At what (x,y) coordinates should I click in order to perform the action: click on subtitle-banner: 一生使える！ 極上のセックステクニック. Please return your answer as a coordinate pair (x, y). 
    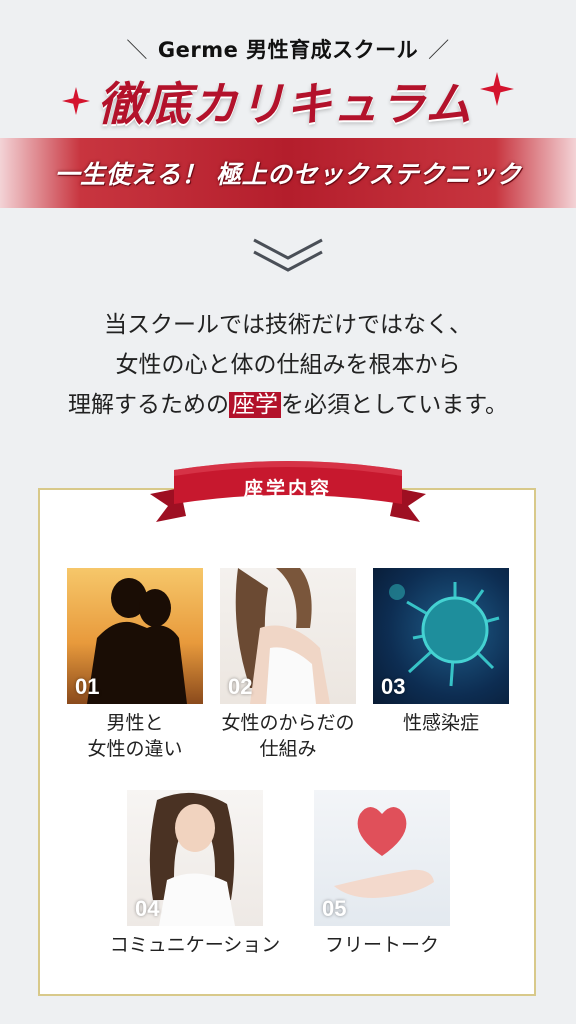
    Looking at the image, I should click on (288, 173).